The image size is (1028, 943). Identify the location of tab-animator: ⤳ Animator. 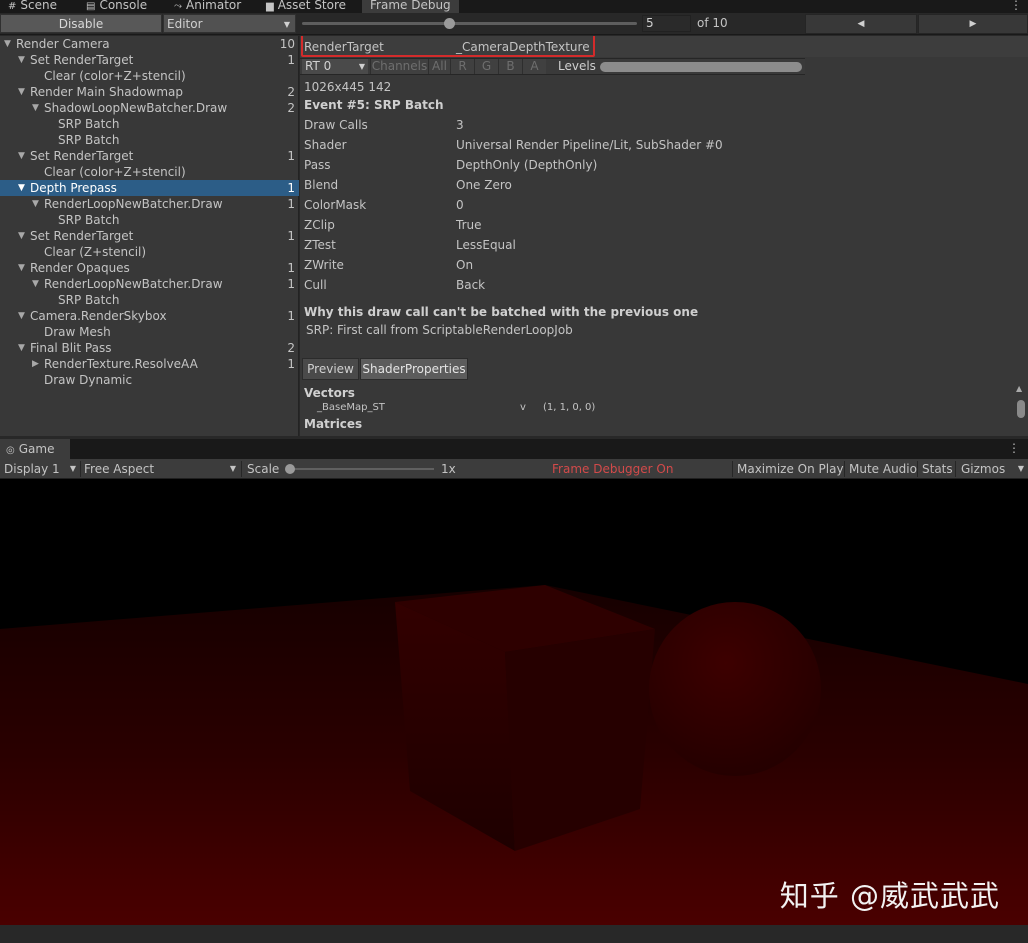
(207, 6).